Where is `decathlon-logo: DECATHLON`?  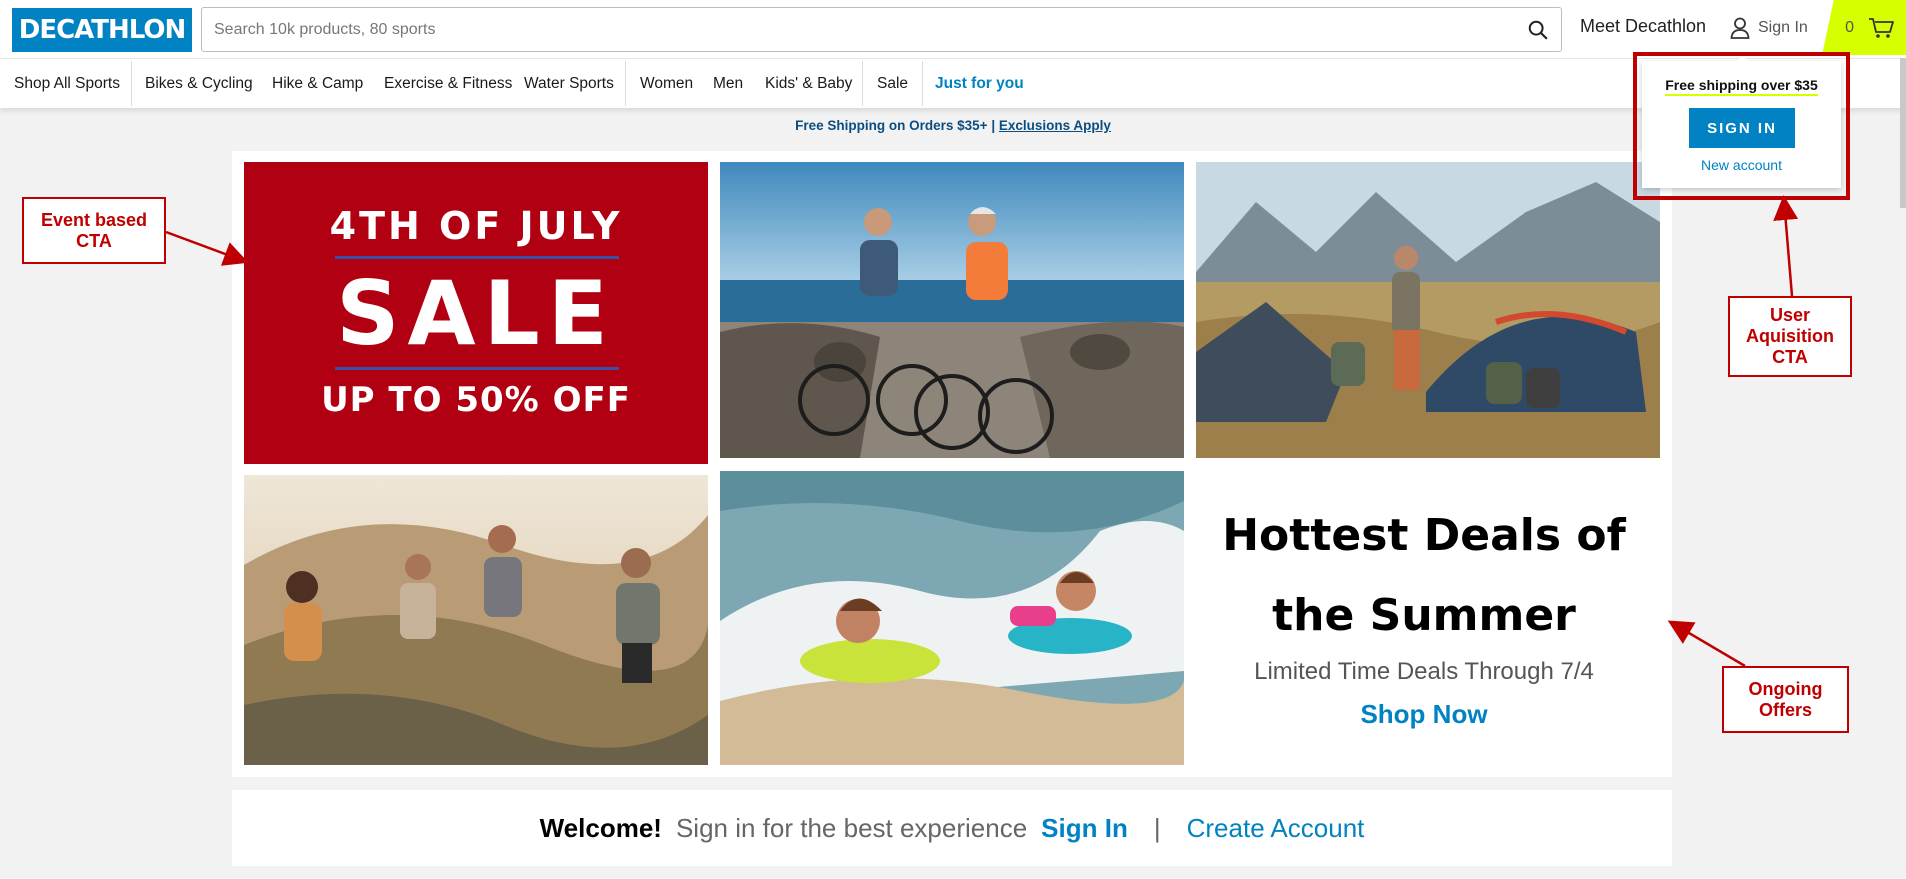
decathlon-logo: DECATHLON is located at coordinates (102, 30).